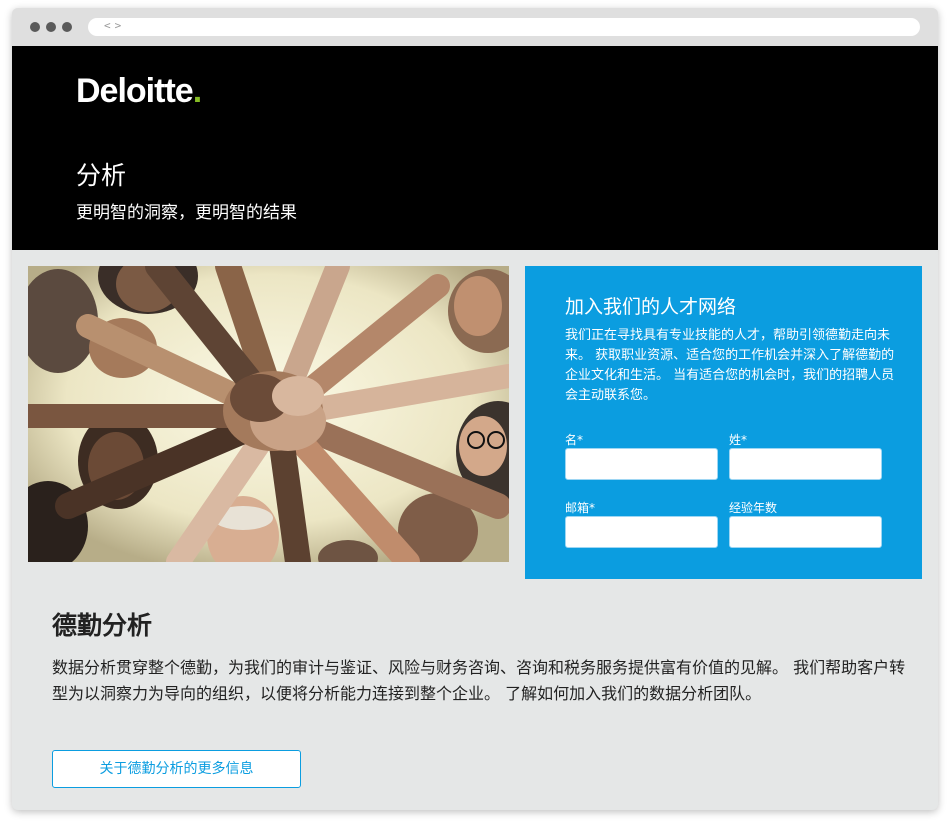 The width and height of the screenshot is (950, 826). What do you see at coordinates (641, 532) in the screenshot?
I see `email-input` at bounding box center [641, 532].